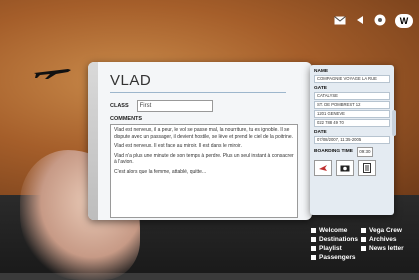 The width and height of the screenshot is (419, 280). I want to click on comments-label: COMMENTS, so click(126, 119).